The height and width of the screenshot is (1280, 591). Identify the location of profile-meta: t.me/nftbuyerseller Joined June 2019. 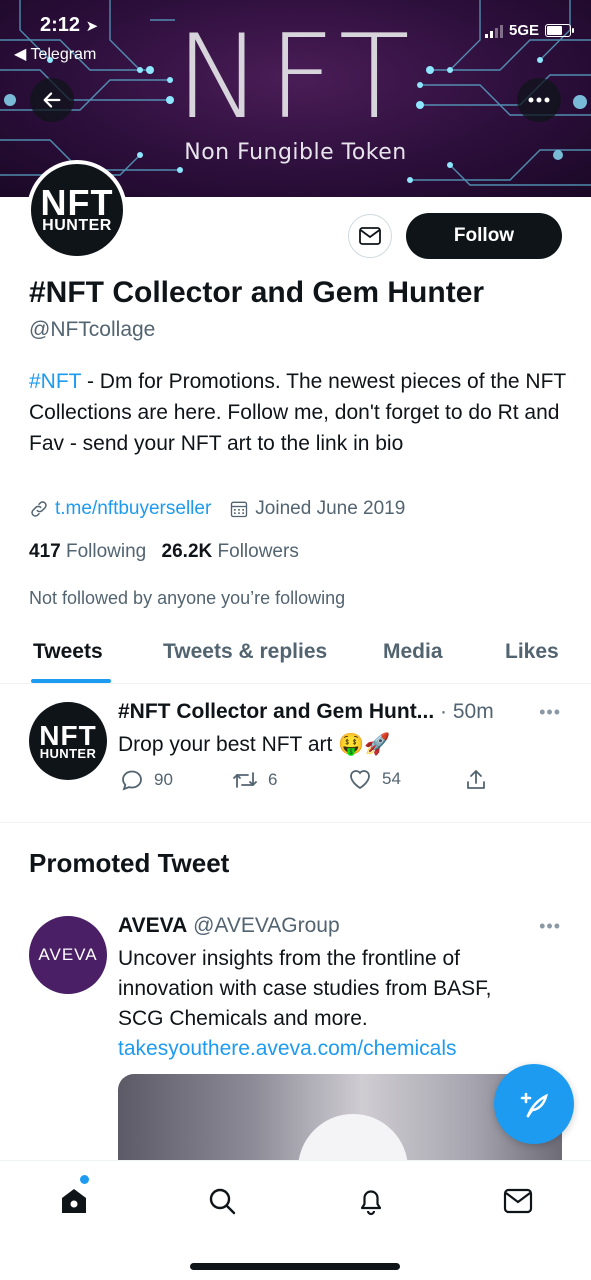
(217, 509).